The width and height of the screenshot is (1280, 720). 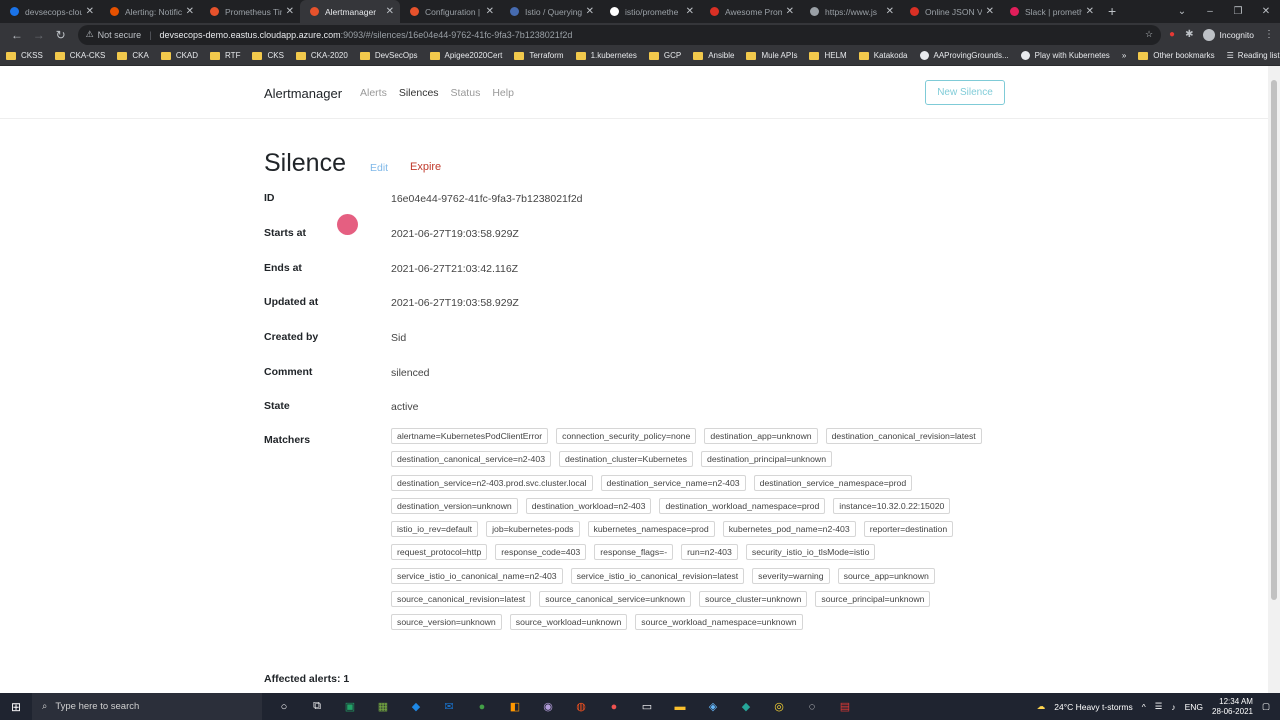 I want to click on browser-tab: Online JSON Vie ✕, so click(x=950, y=11).